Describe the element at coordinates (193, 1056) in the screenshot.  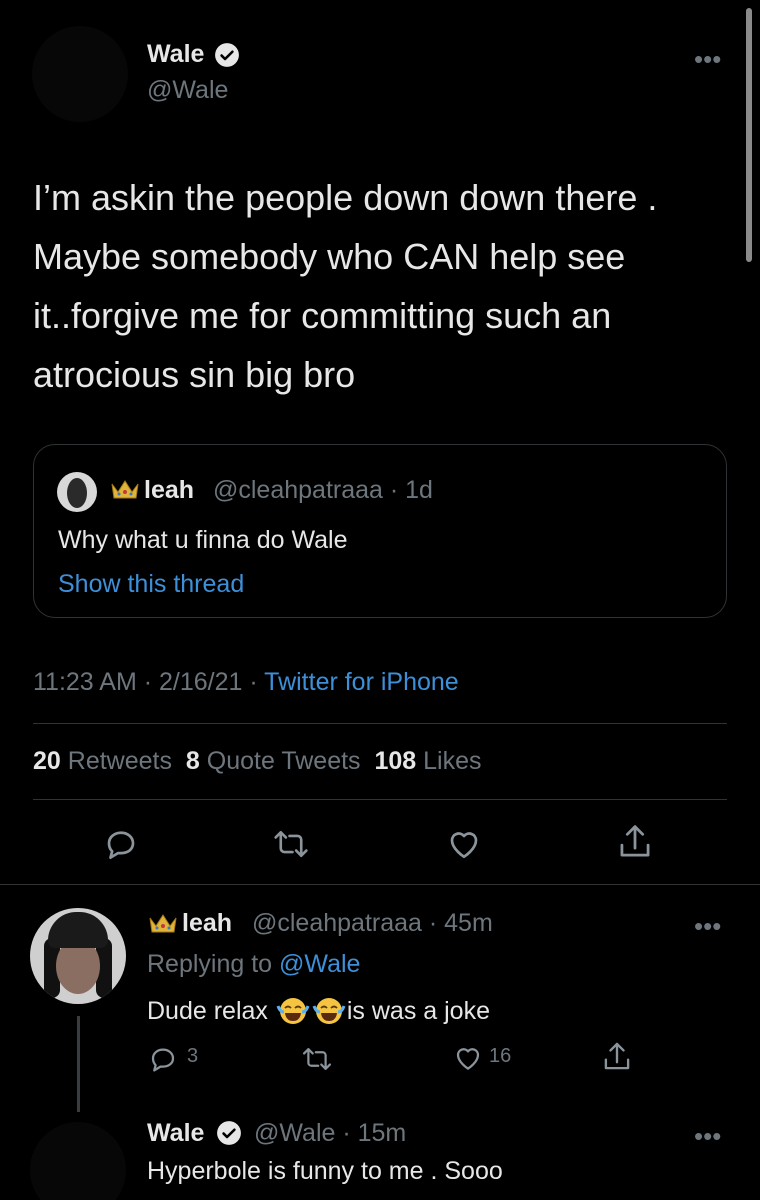
I see `reply-count: 3` at that location.